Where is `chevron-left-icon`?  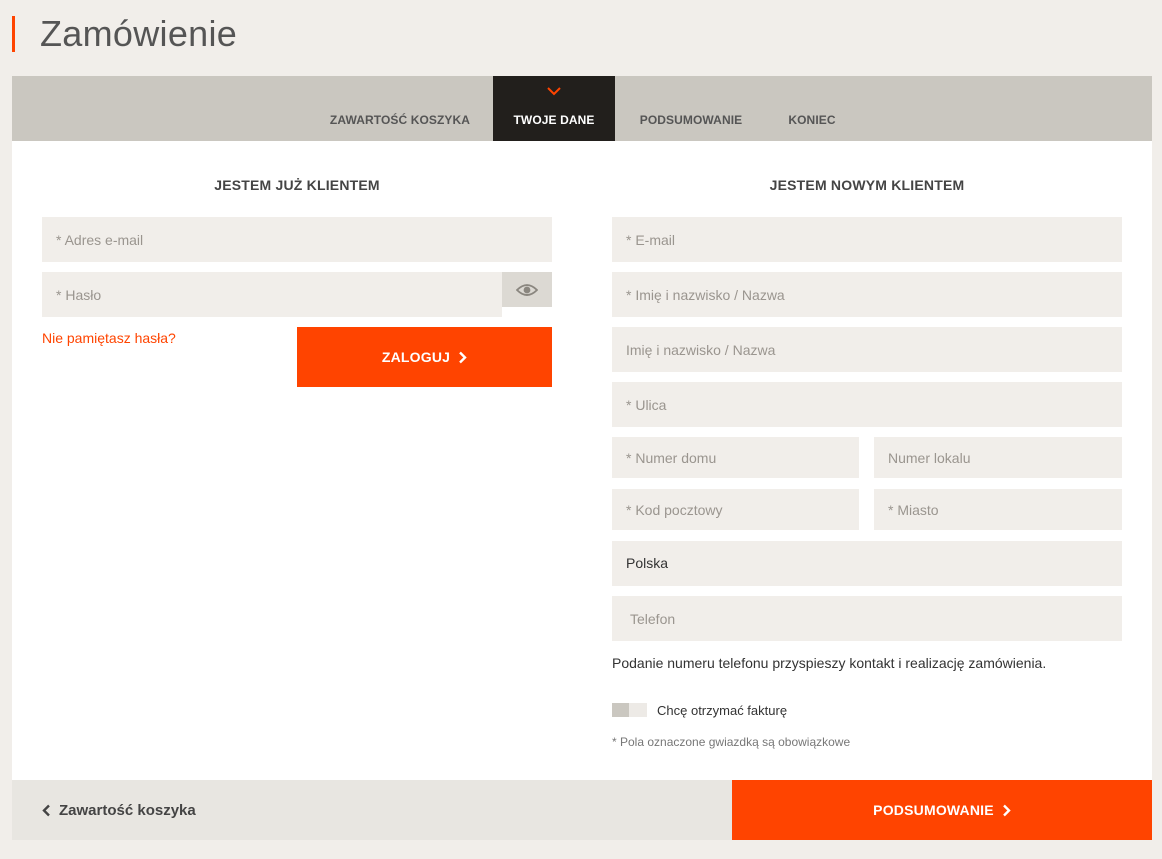
chevron-left-icon is located at coordinates (46, 810).